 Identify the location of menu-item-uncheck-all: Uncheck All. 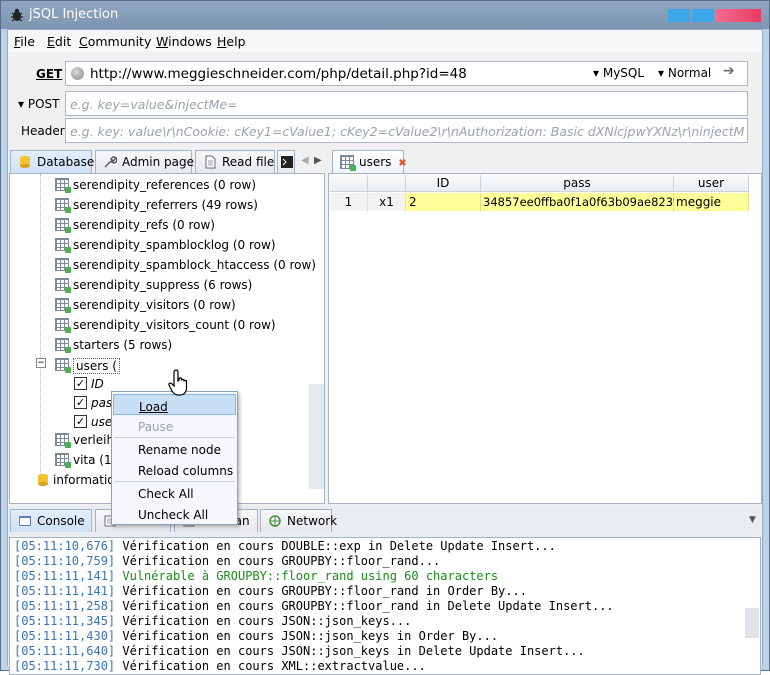
(174, 513).